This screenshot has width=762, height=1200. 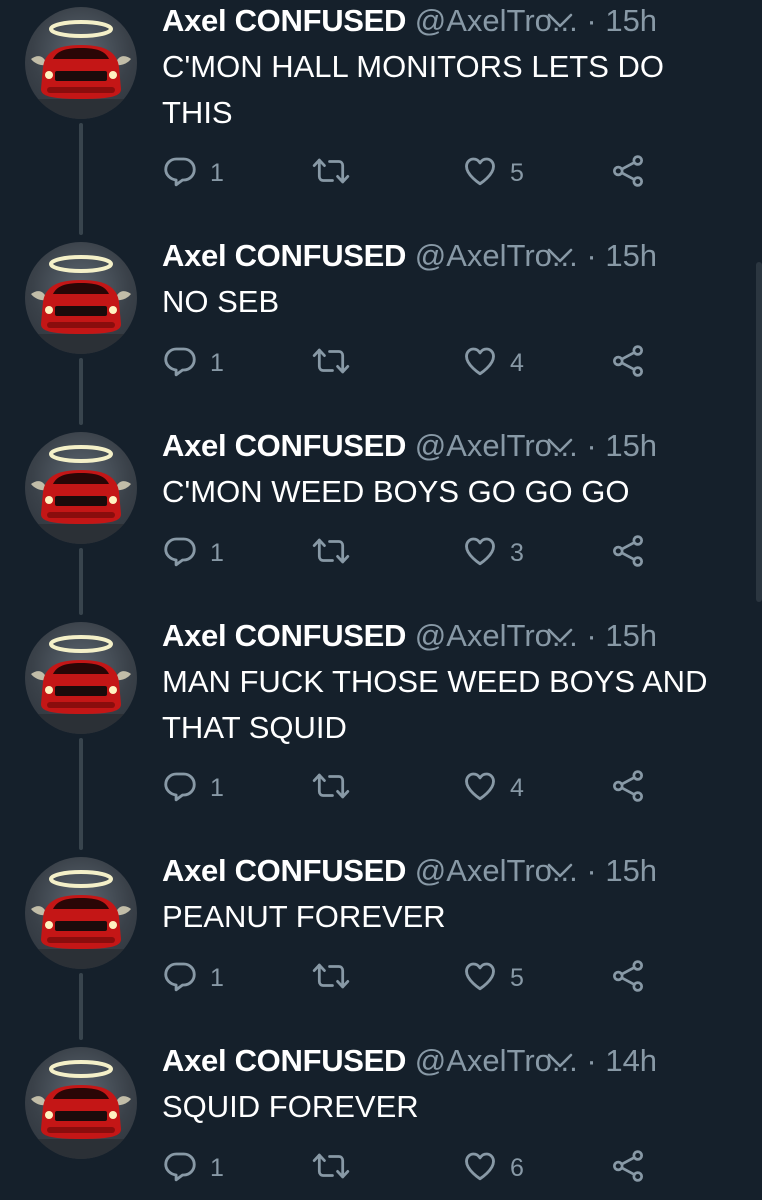 I want to click on tweet-text: SQUID FOREVER, so click(x=290, y=1106).